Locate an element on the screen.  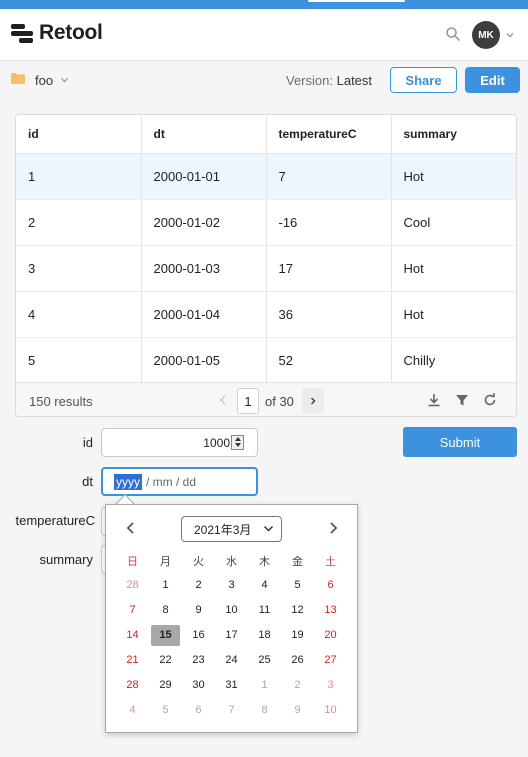
edit-button: Edit is located at coordinates (492, 80).